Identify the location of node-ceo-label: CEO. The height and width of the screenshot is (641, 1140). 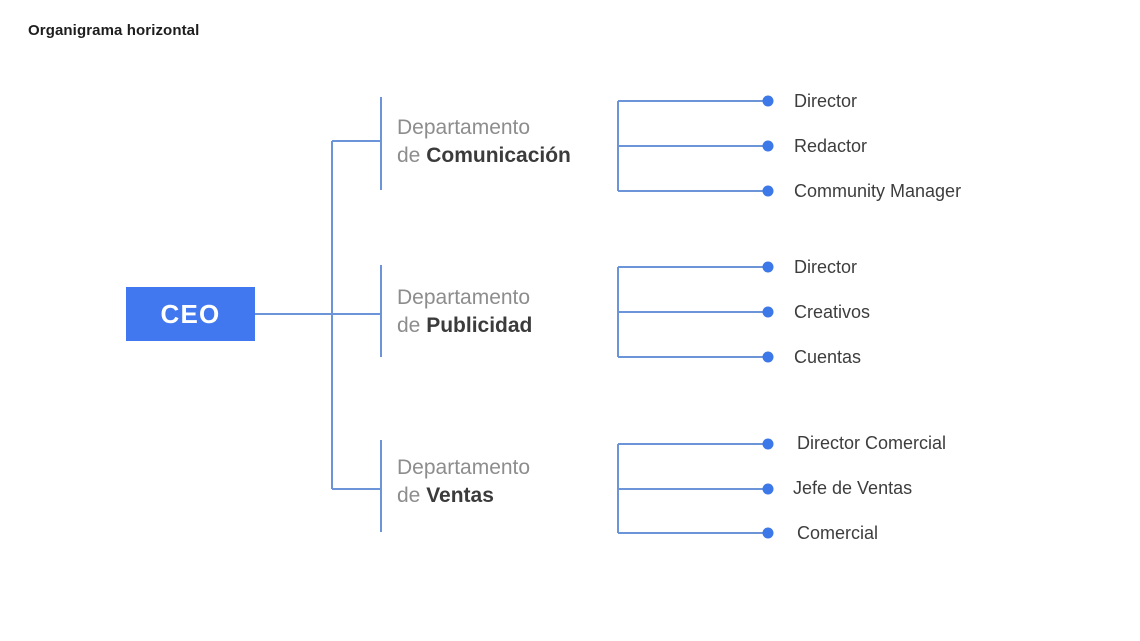
(190, 314).